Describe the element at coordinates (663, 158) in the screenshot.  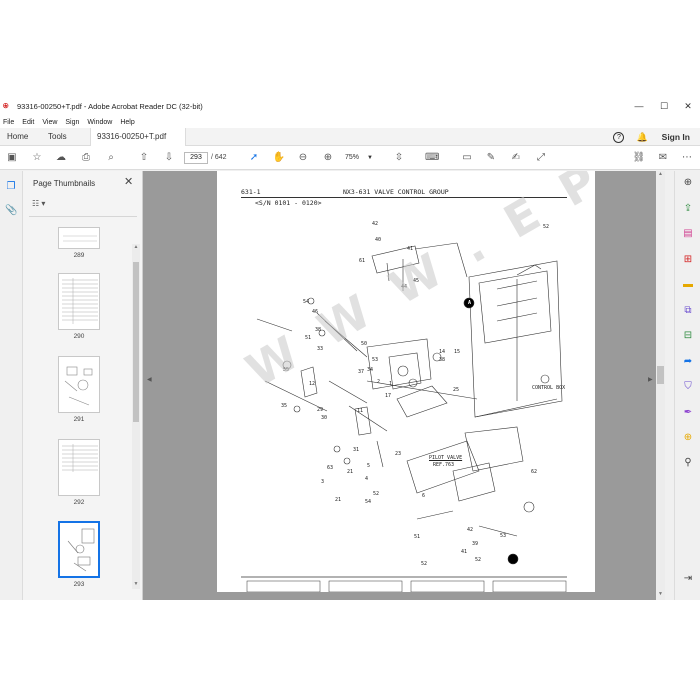
I see `email-icon: ✉` at that location.